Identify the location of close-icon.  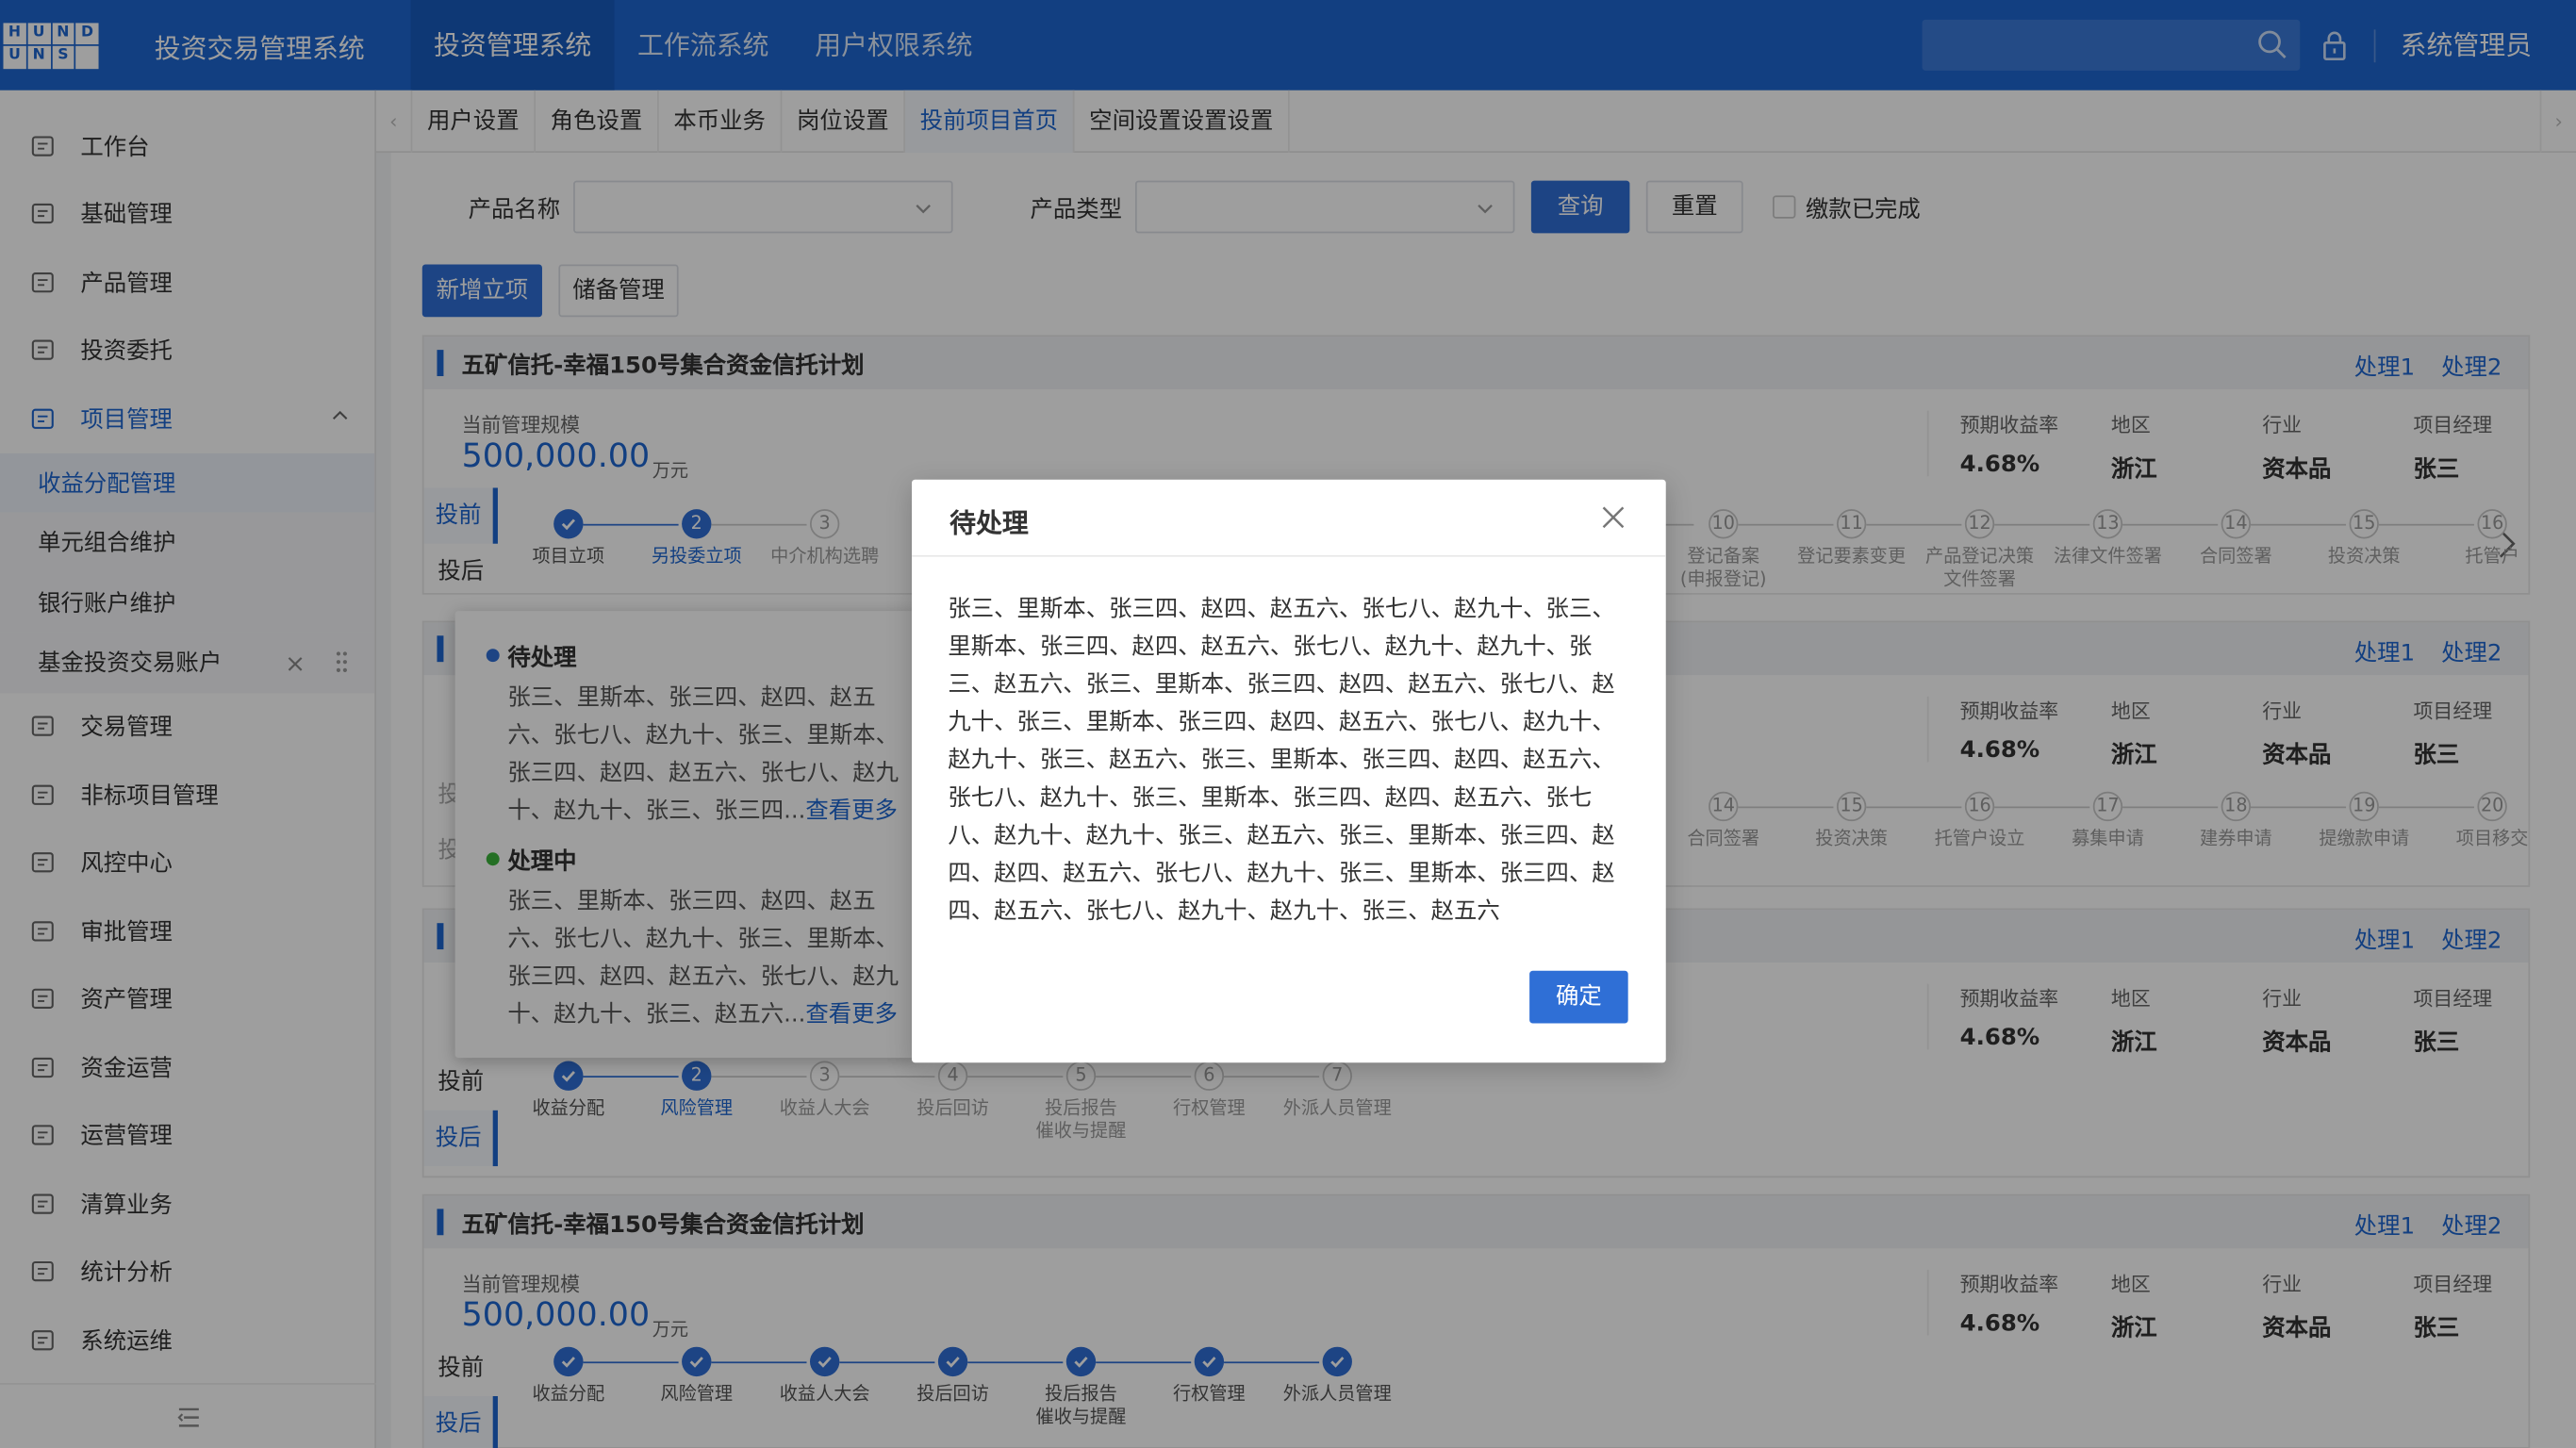
(1613, 517).